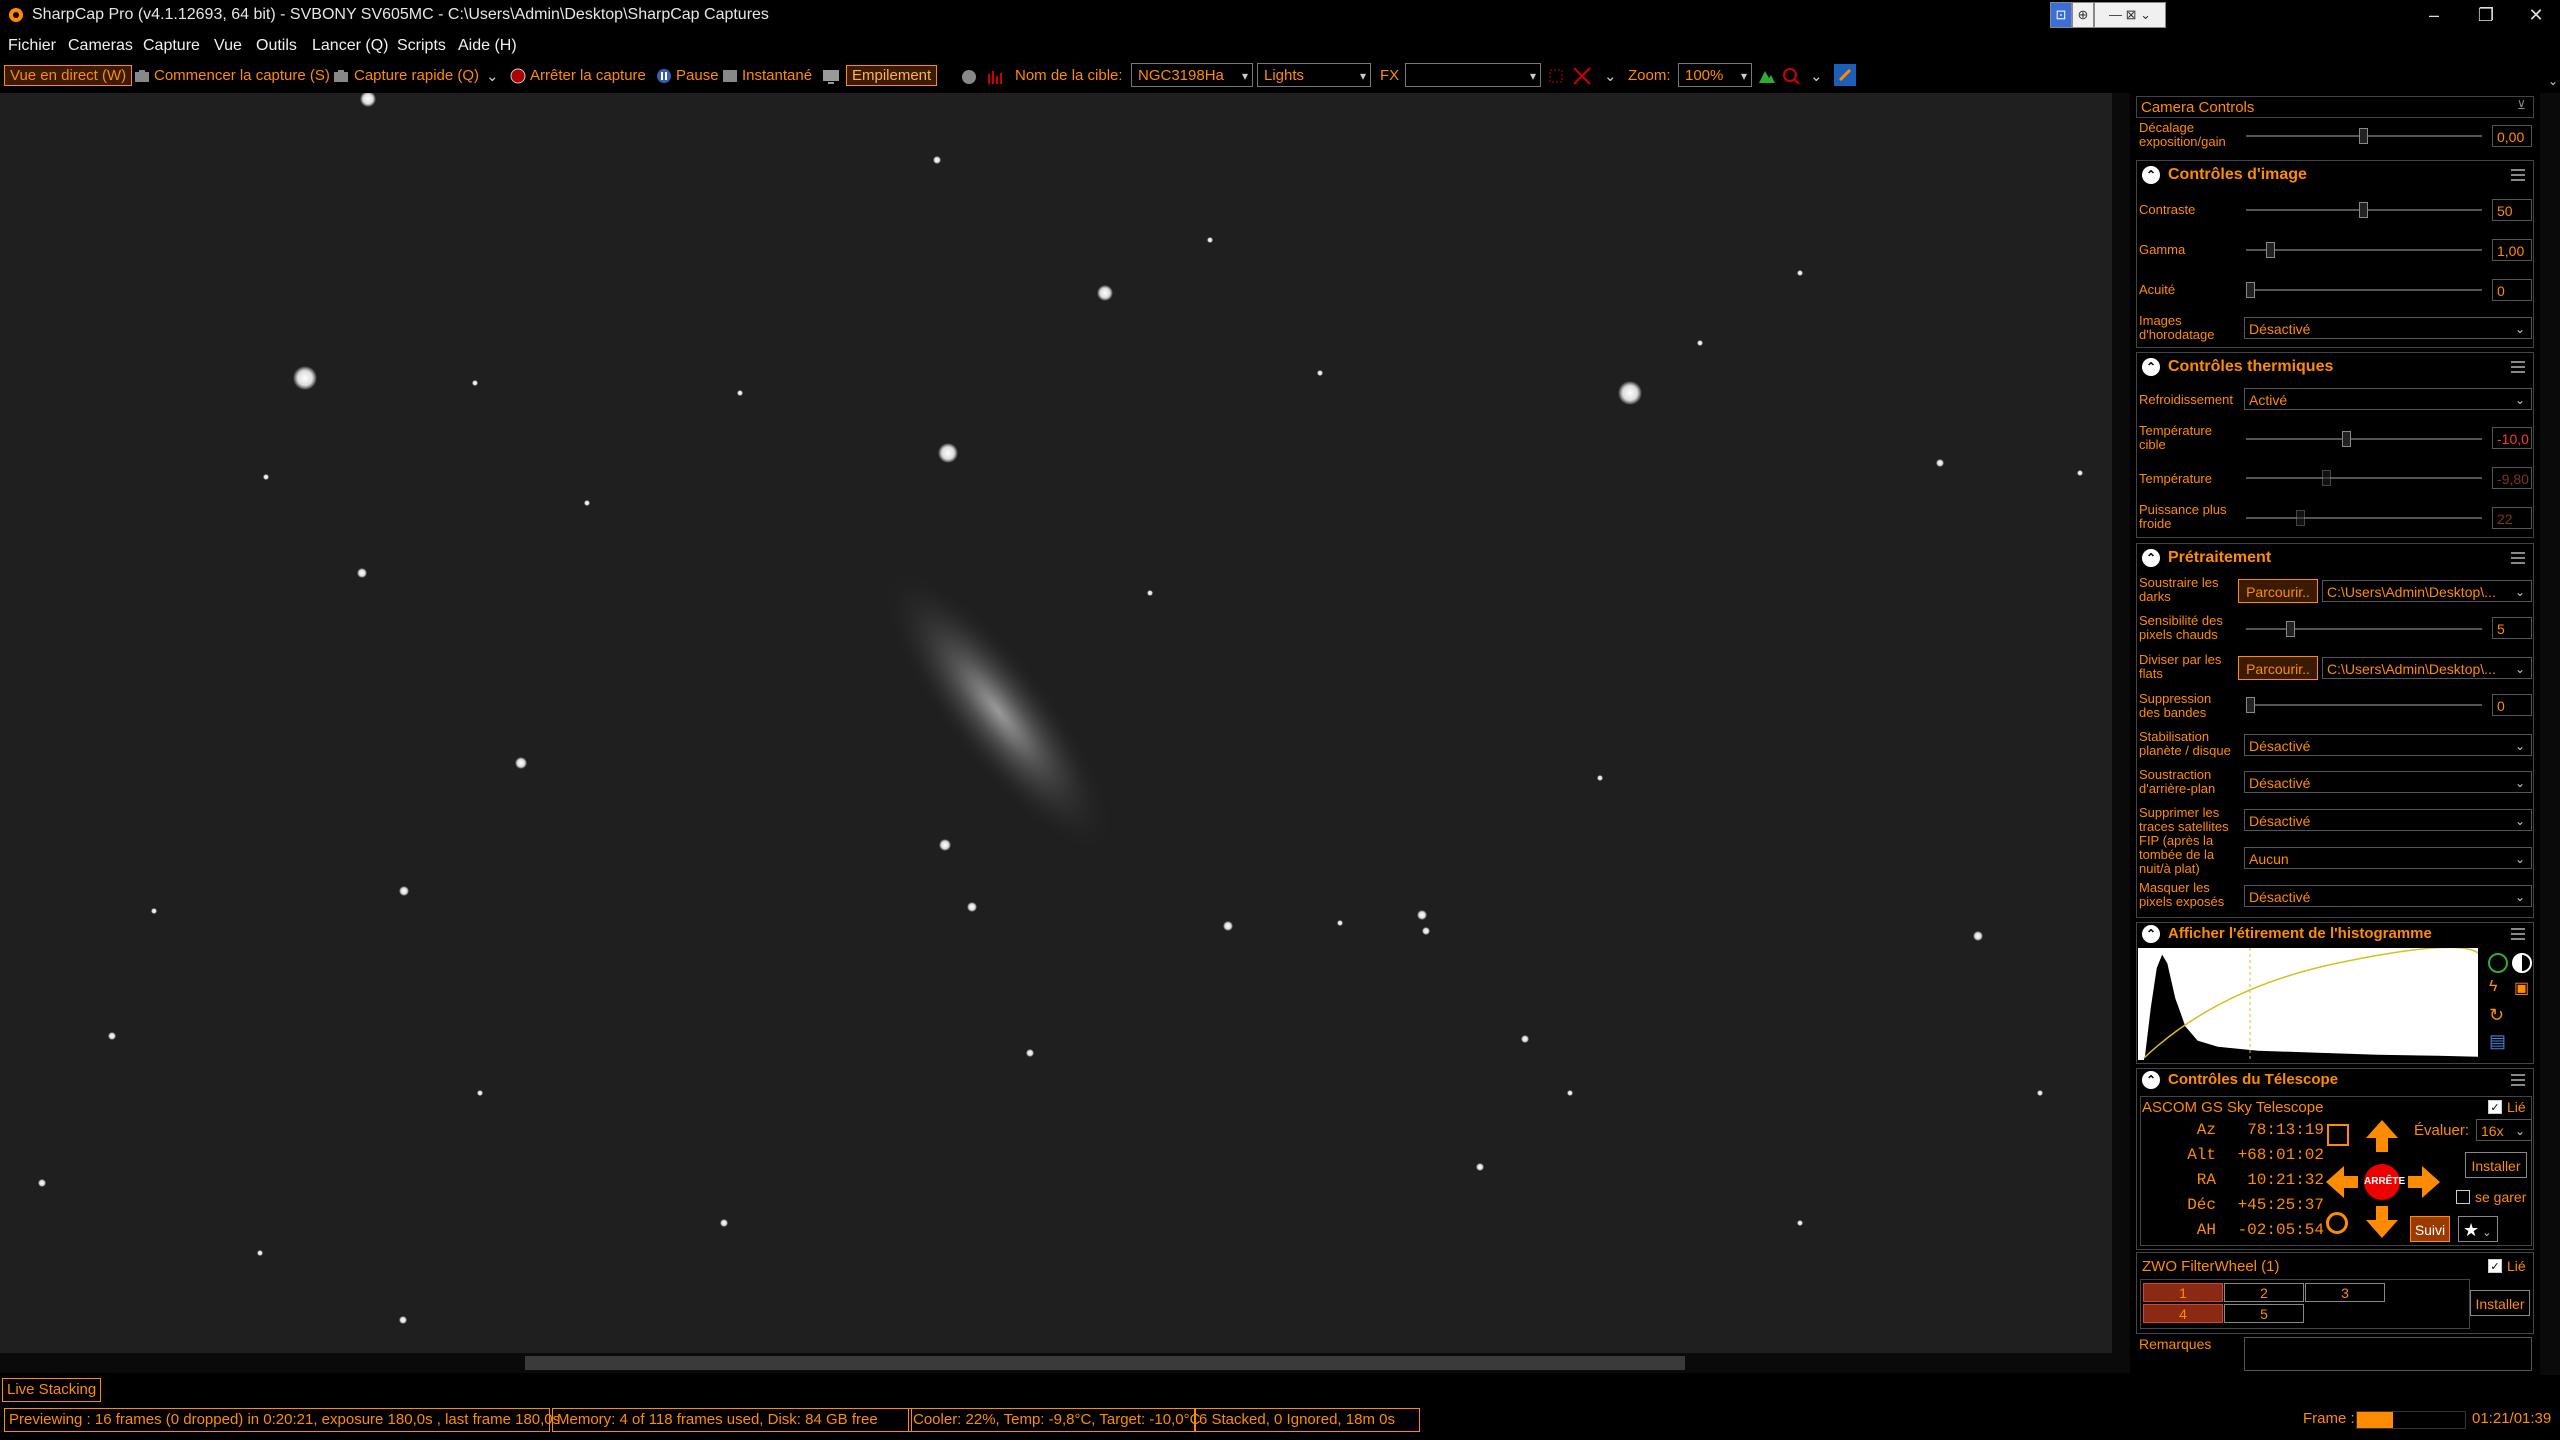 This screenshot has height=1440, width=2560. Describe the element at coordinates (1845, 75) in the screenshot. I see `pin-icon` at that location.